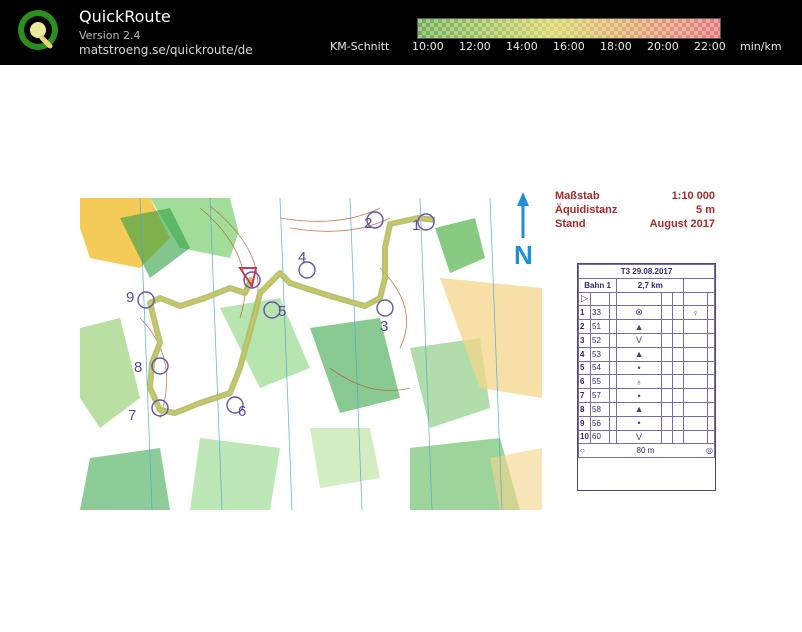 This screenshot has height=632, width=802. Describe the element at coordinates (584, 382) in the screenshot. I see `control-number: 6` at that location.